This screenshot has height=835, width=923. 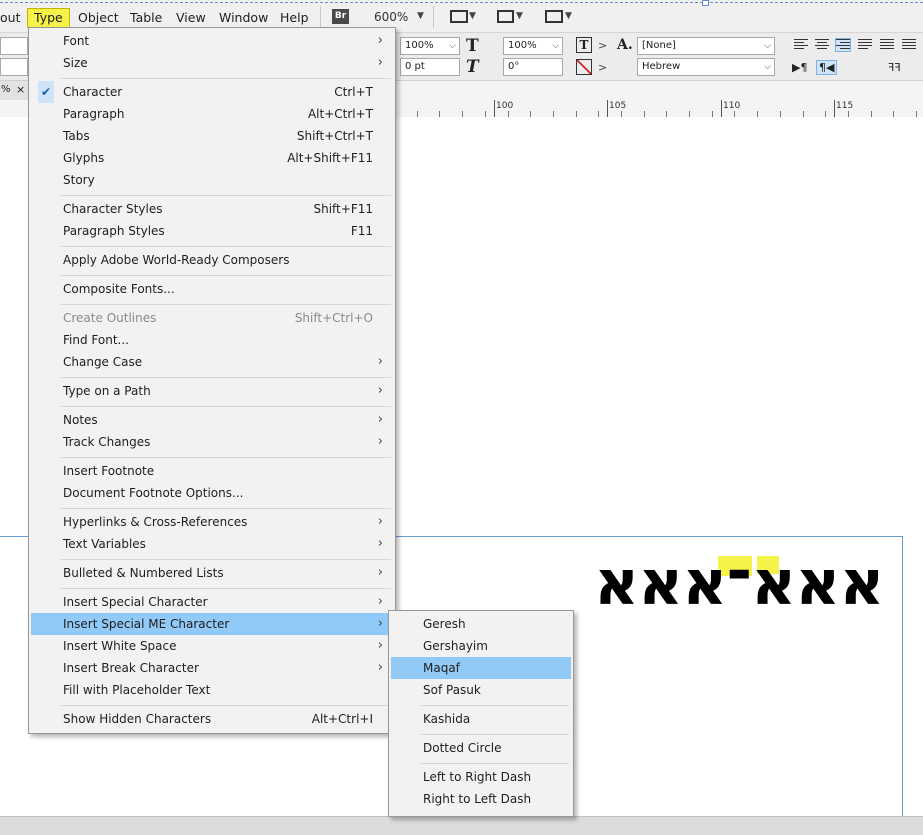 What do you see at coordinates (212, 391) in the screenshot?
I see `menu-item-type-on-path: Type on a Path ›` at bounding box center [212, 391].